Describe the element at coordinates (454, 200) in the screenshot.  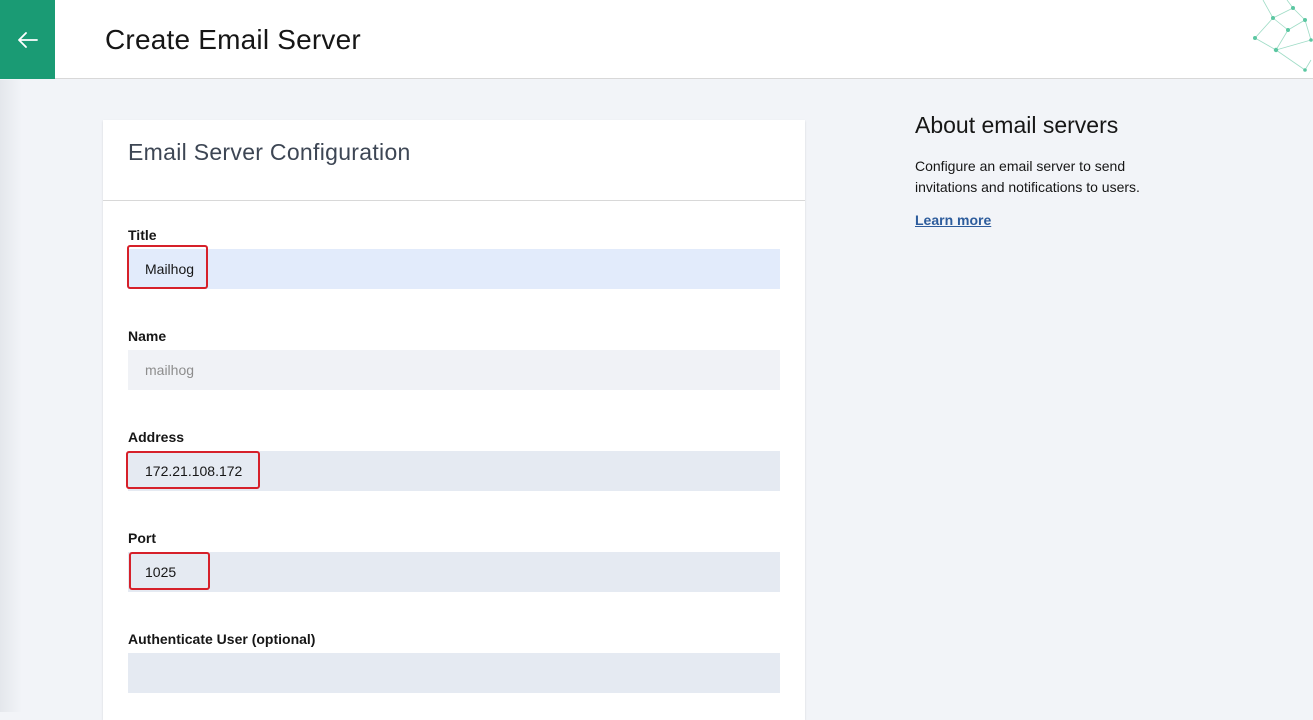
I see `card-divider` at that location.